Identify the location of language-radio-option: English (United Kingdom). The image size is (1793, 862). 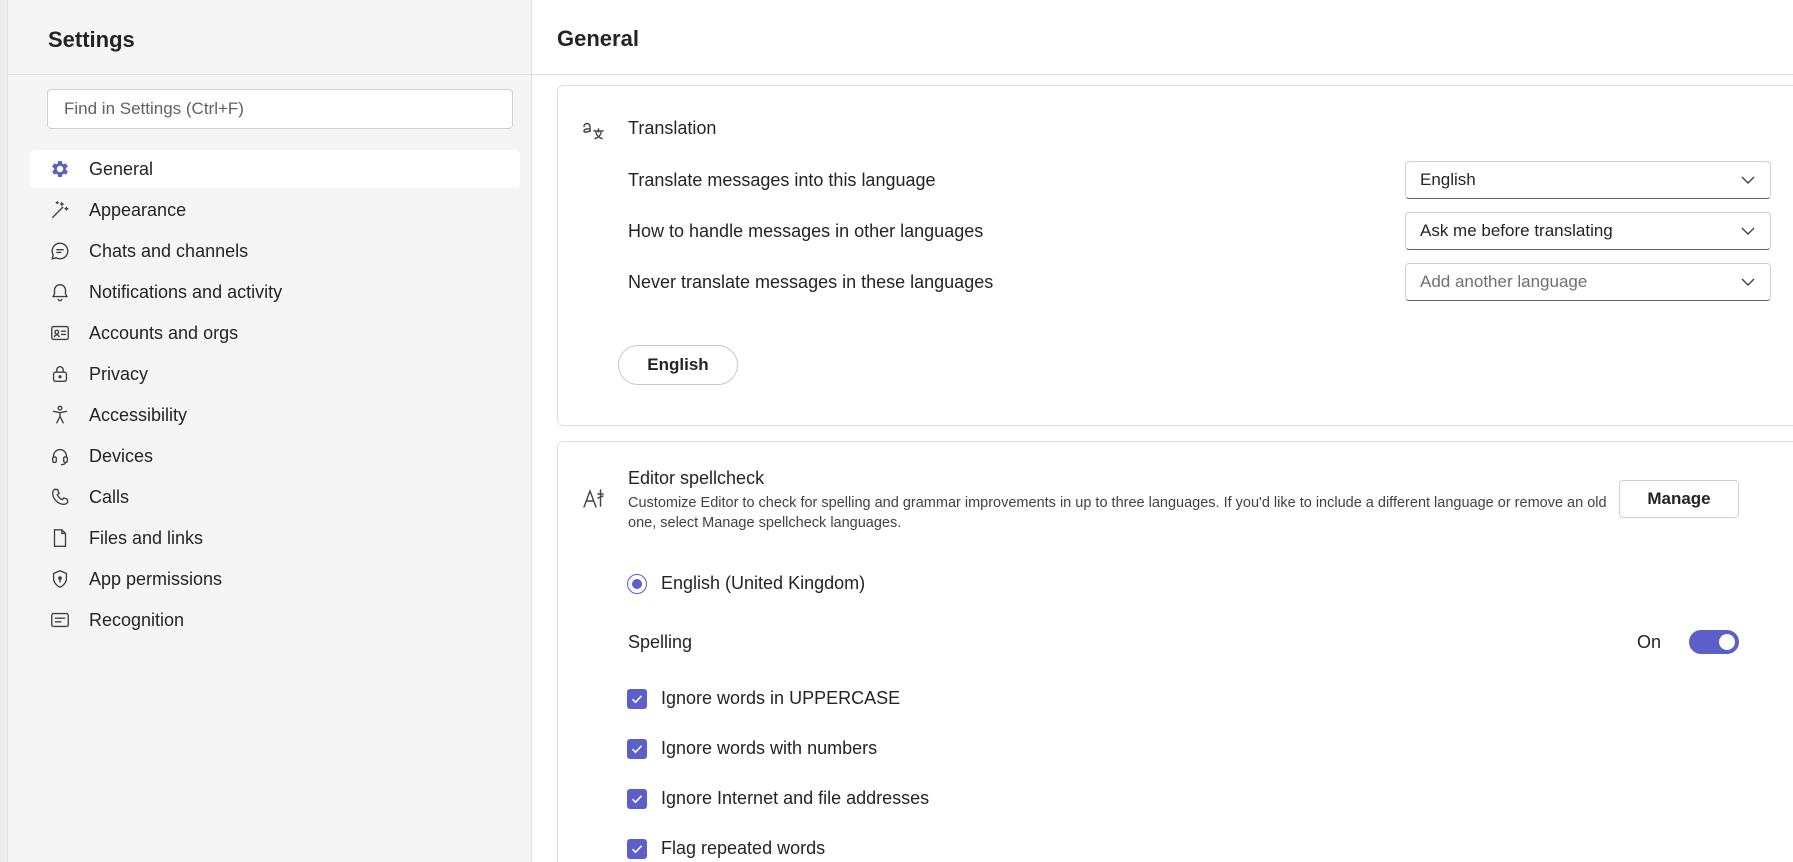
(746, 583).